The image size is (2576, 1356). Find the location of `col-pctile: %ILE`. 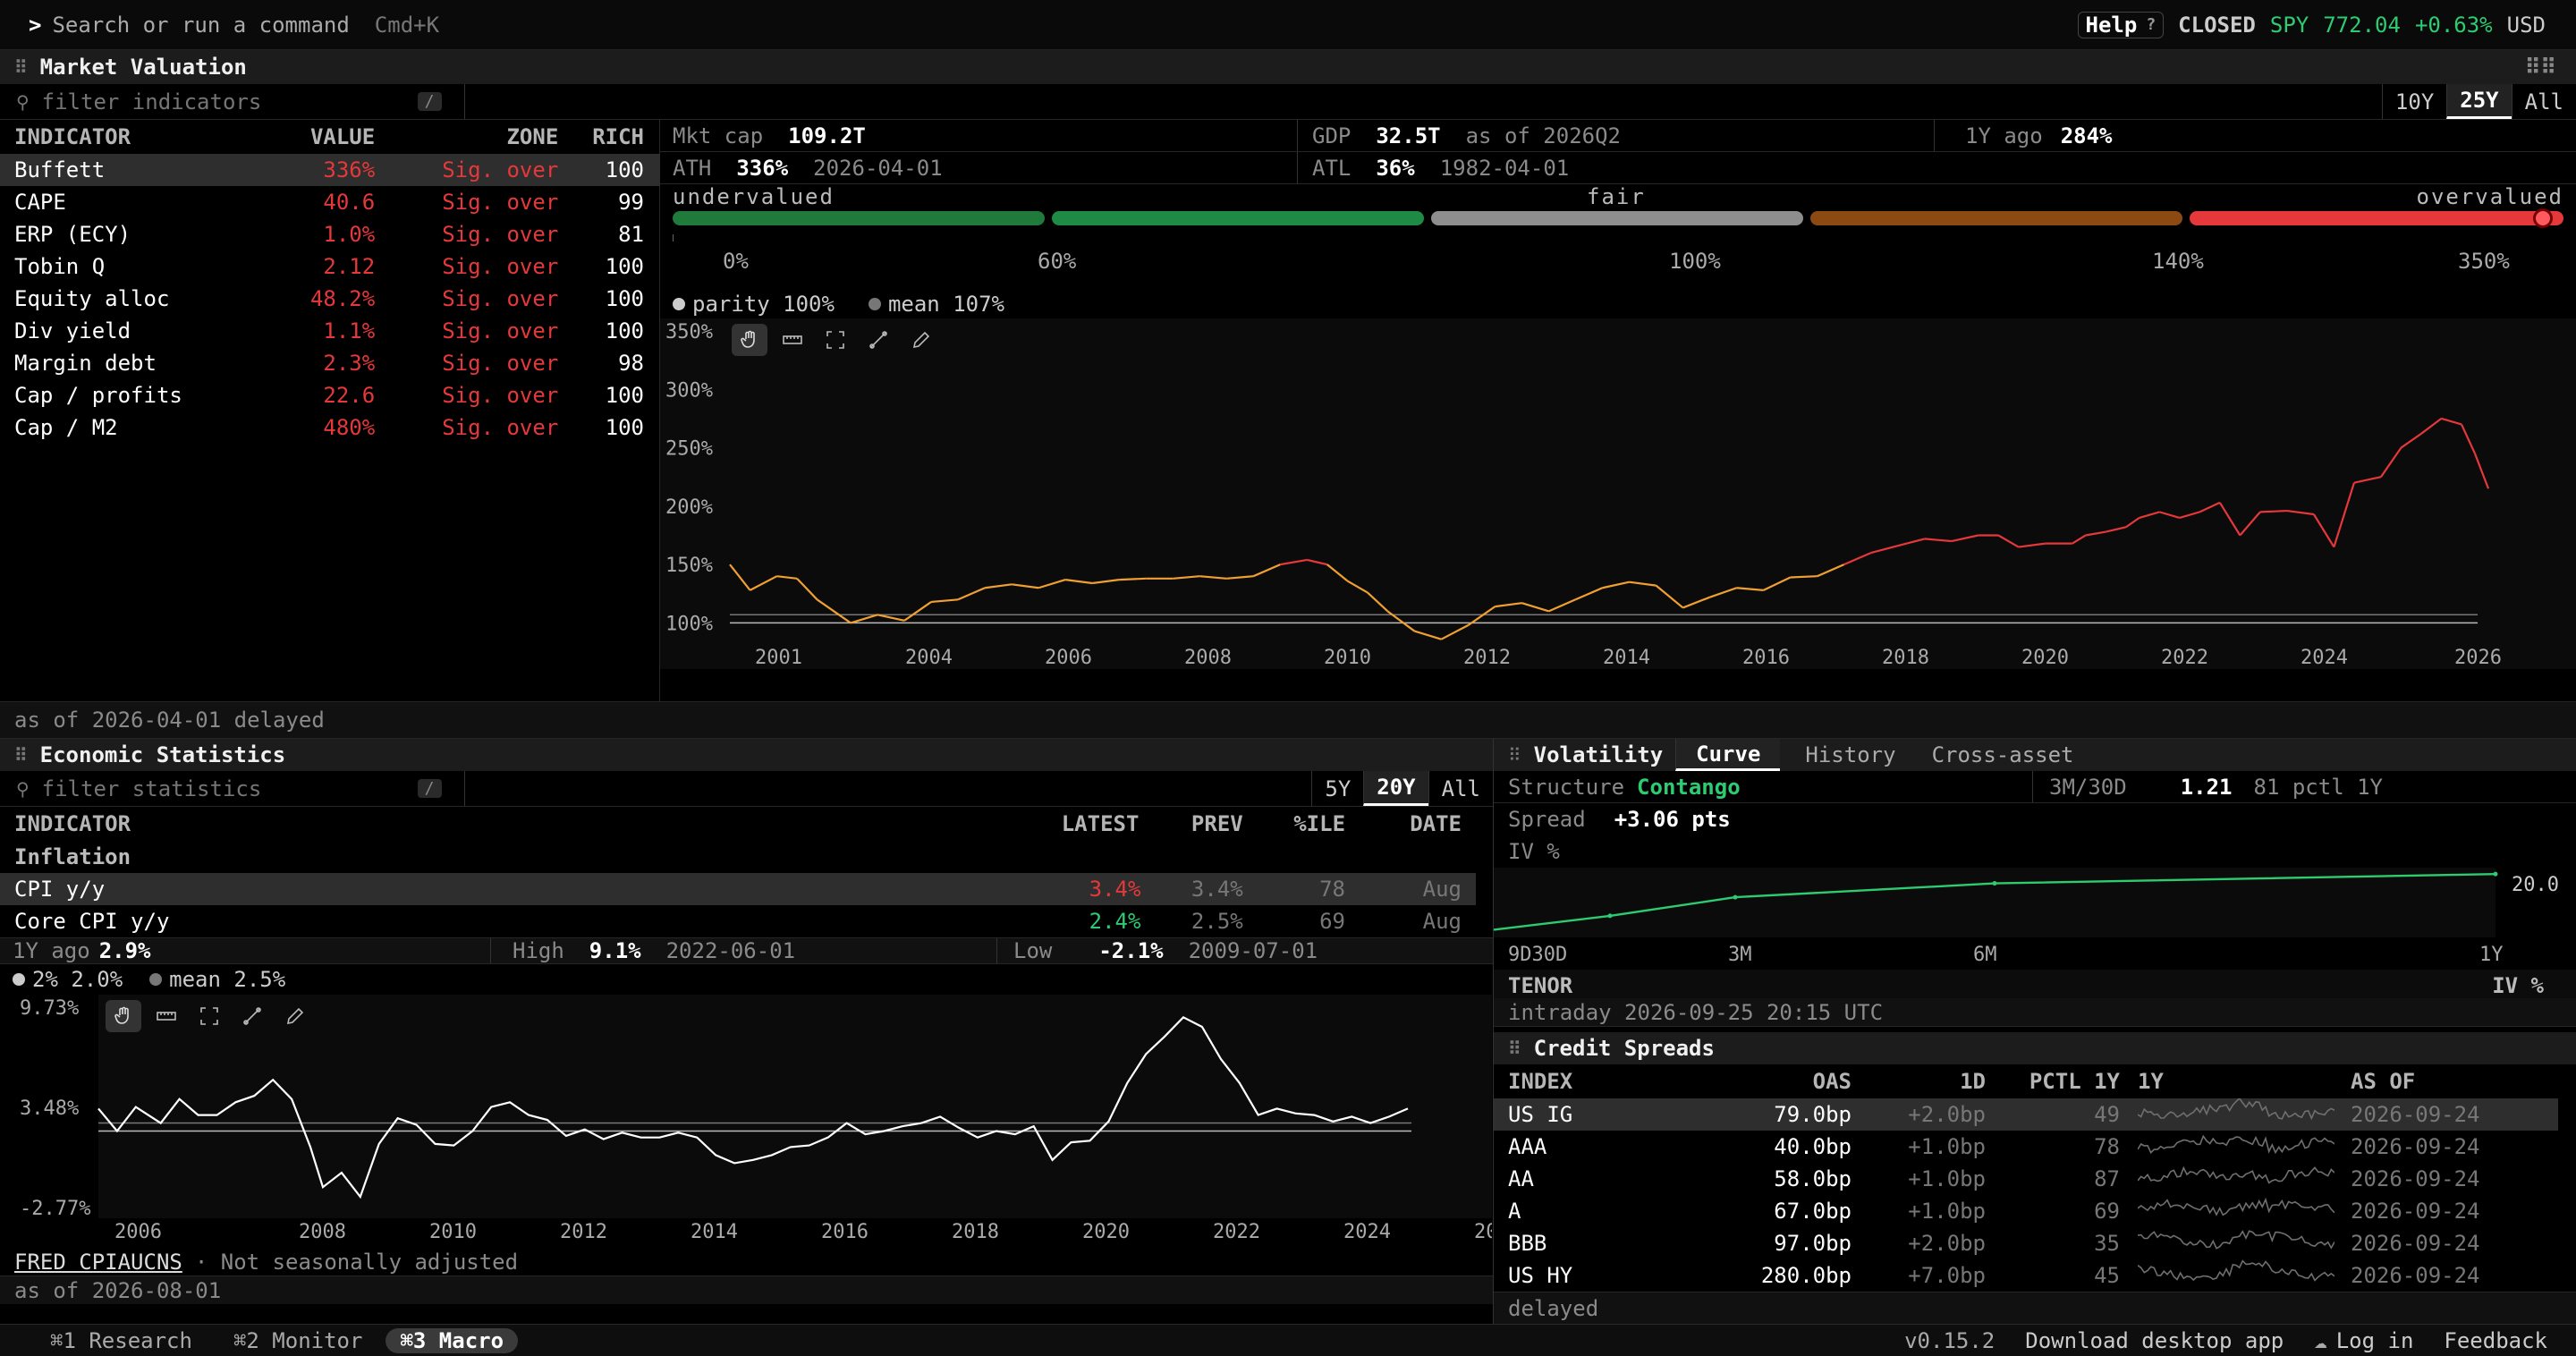

col-pctile: %ILE is located at coordinates (1294, 824).